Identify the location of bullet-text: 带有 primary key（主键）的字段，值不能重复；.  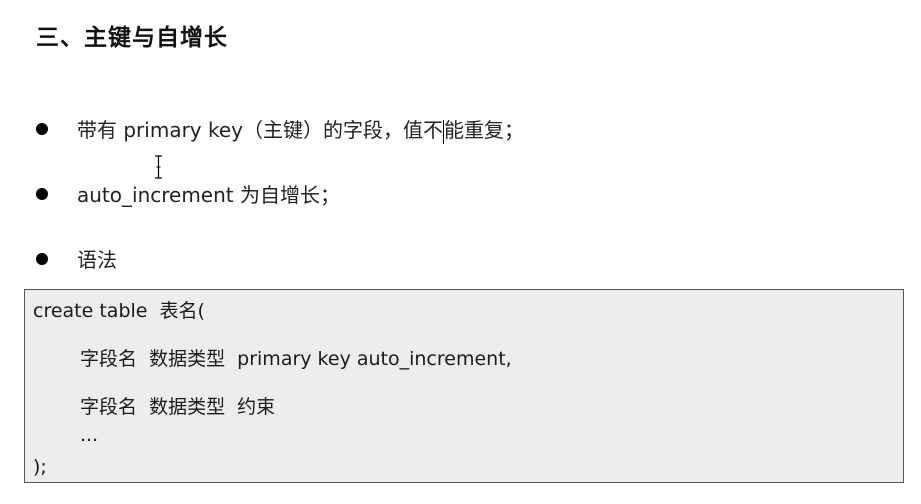
(300, 129).